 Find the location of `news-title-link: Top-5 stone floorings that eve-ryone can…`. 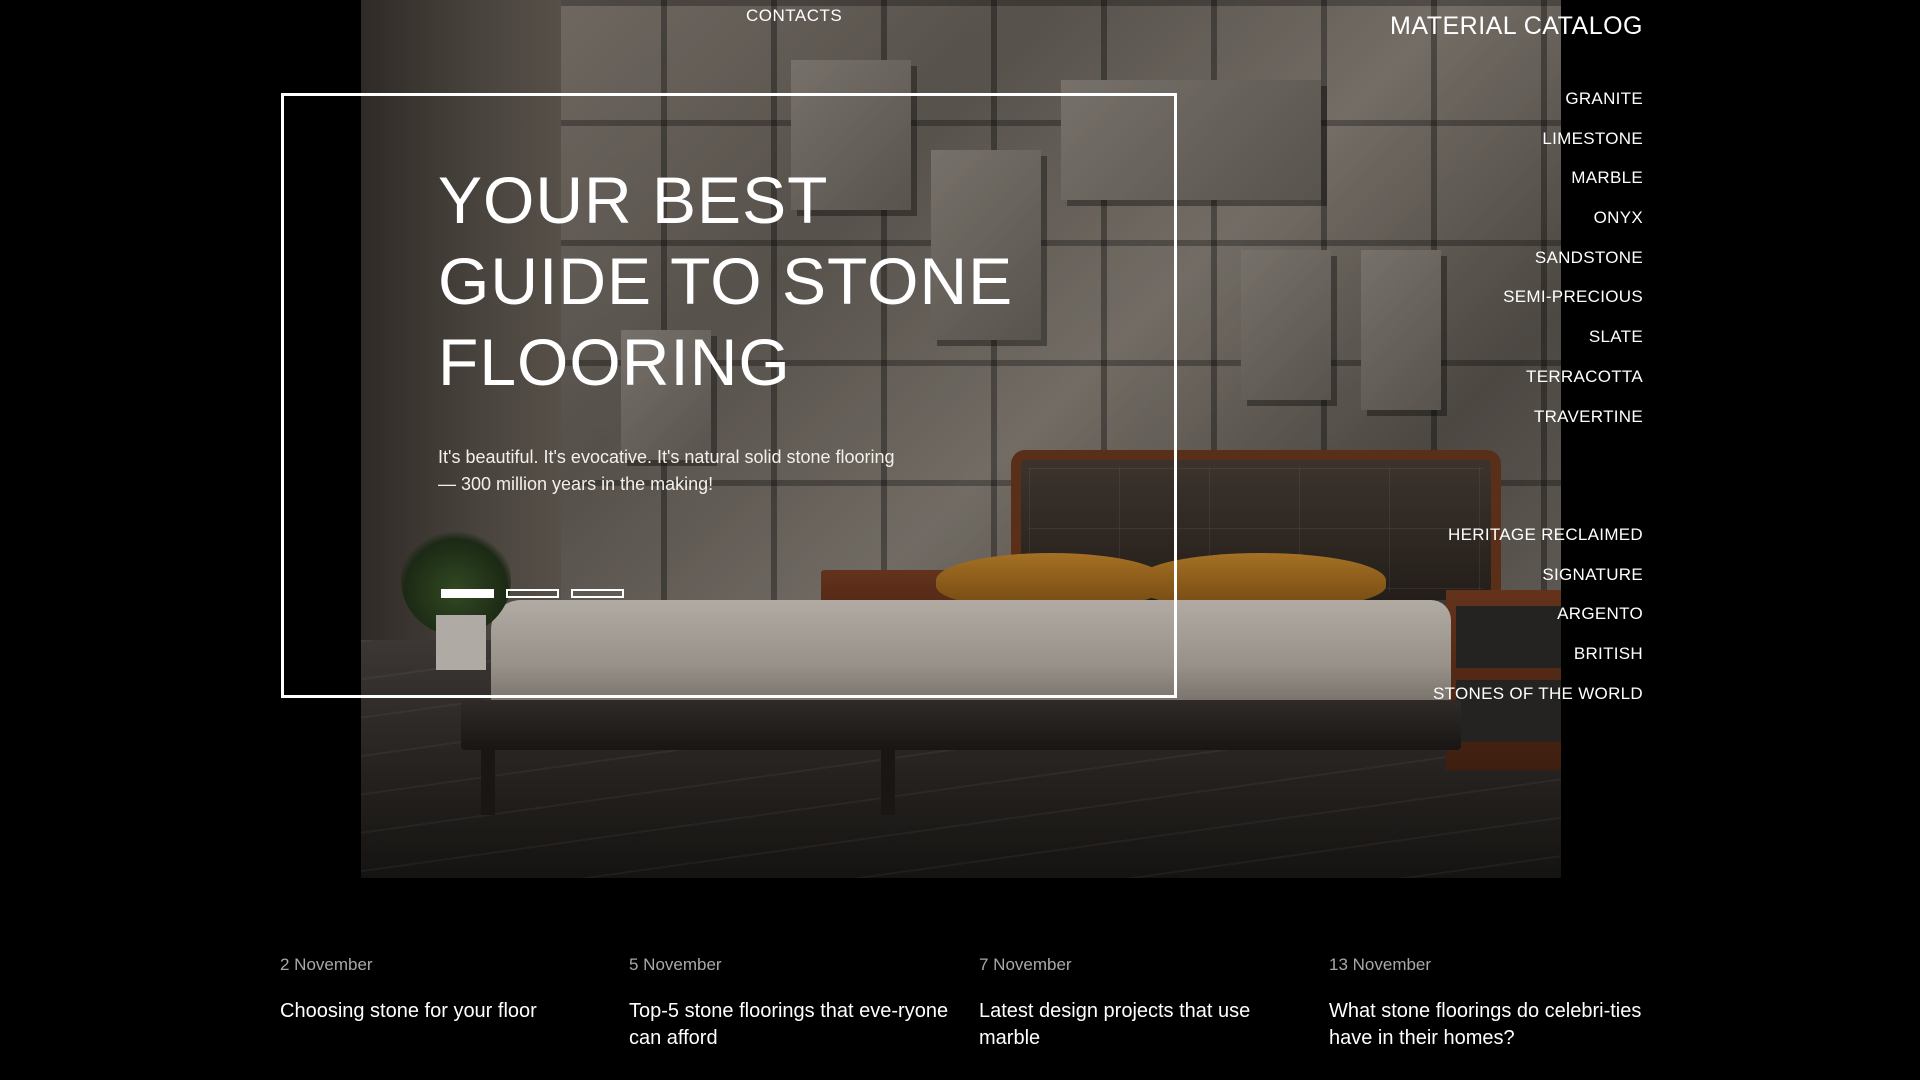

news-title-link: Top-5 stone floorings that eve-ryone can… is located at coordinates (789, 1025).